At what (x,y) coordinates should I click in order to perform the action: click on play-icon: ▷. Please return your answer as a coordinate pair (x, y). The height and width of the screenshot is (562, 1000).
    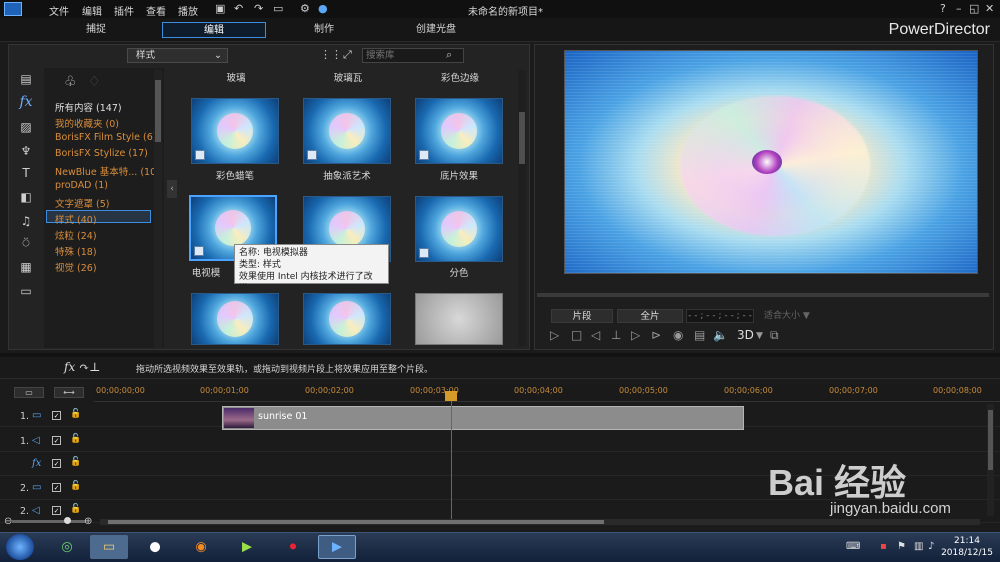
    Looking at the image, I should click on (554, 335).